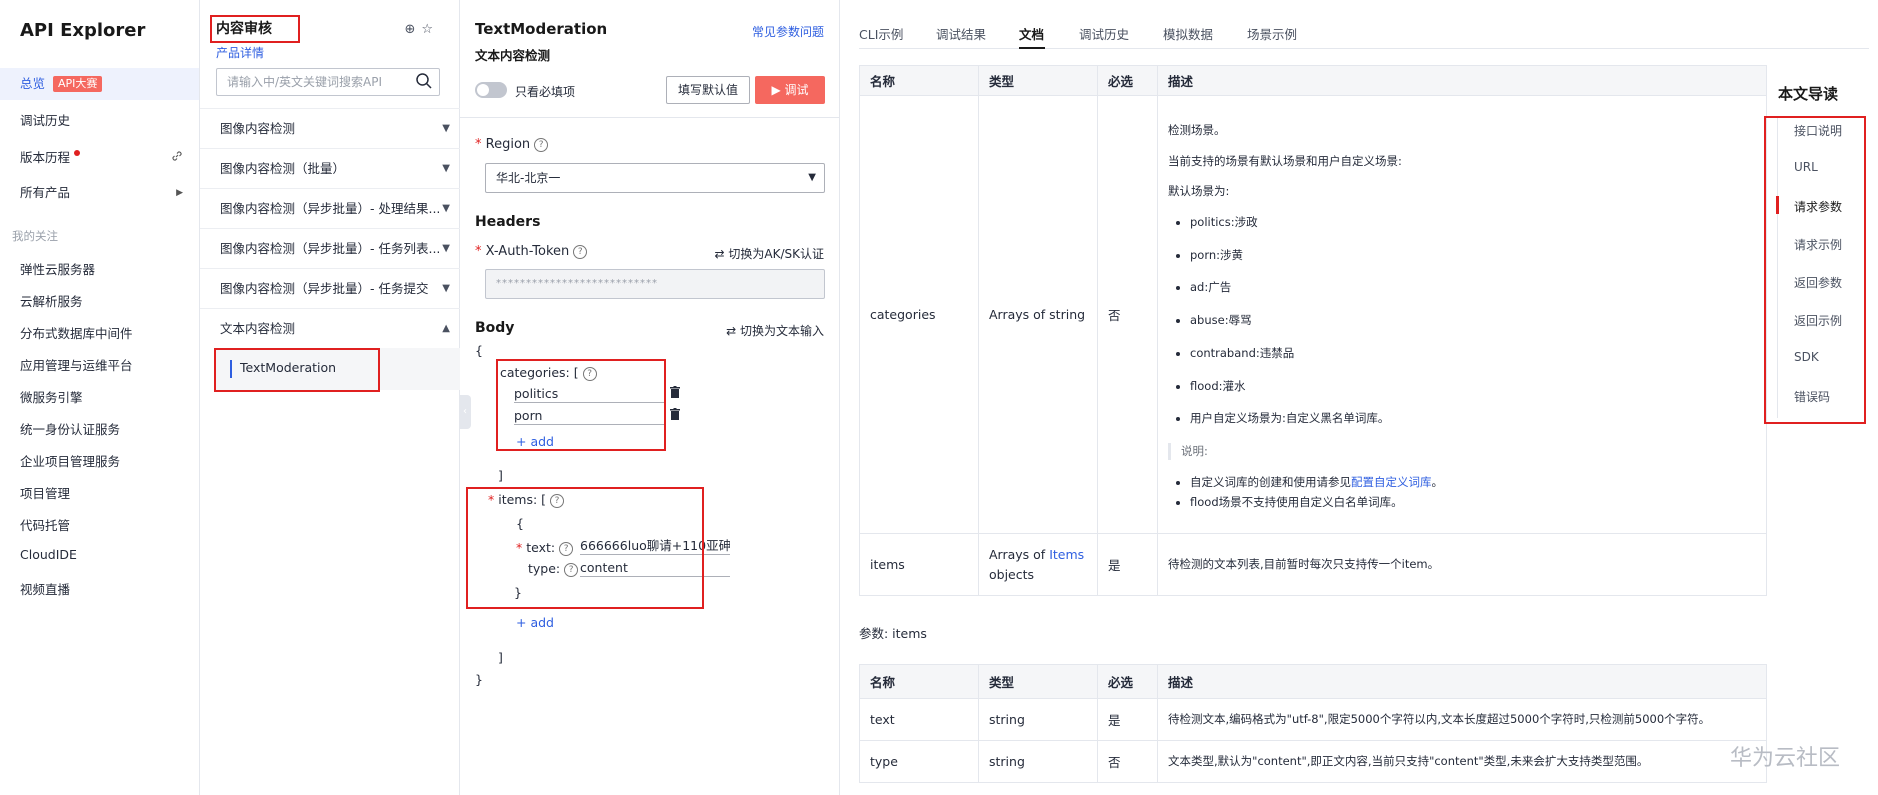 This screenshot has height=795, width=1878. What do you see at coordinates (51, 300) in the screenshot?
I see `fav-item: 云解析服务` at bounding box center [51, 300].